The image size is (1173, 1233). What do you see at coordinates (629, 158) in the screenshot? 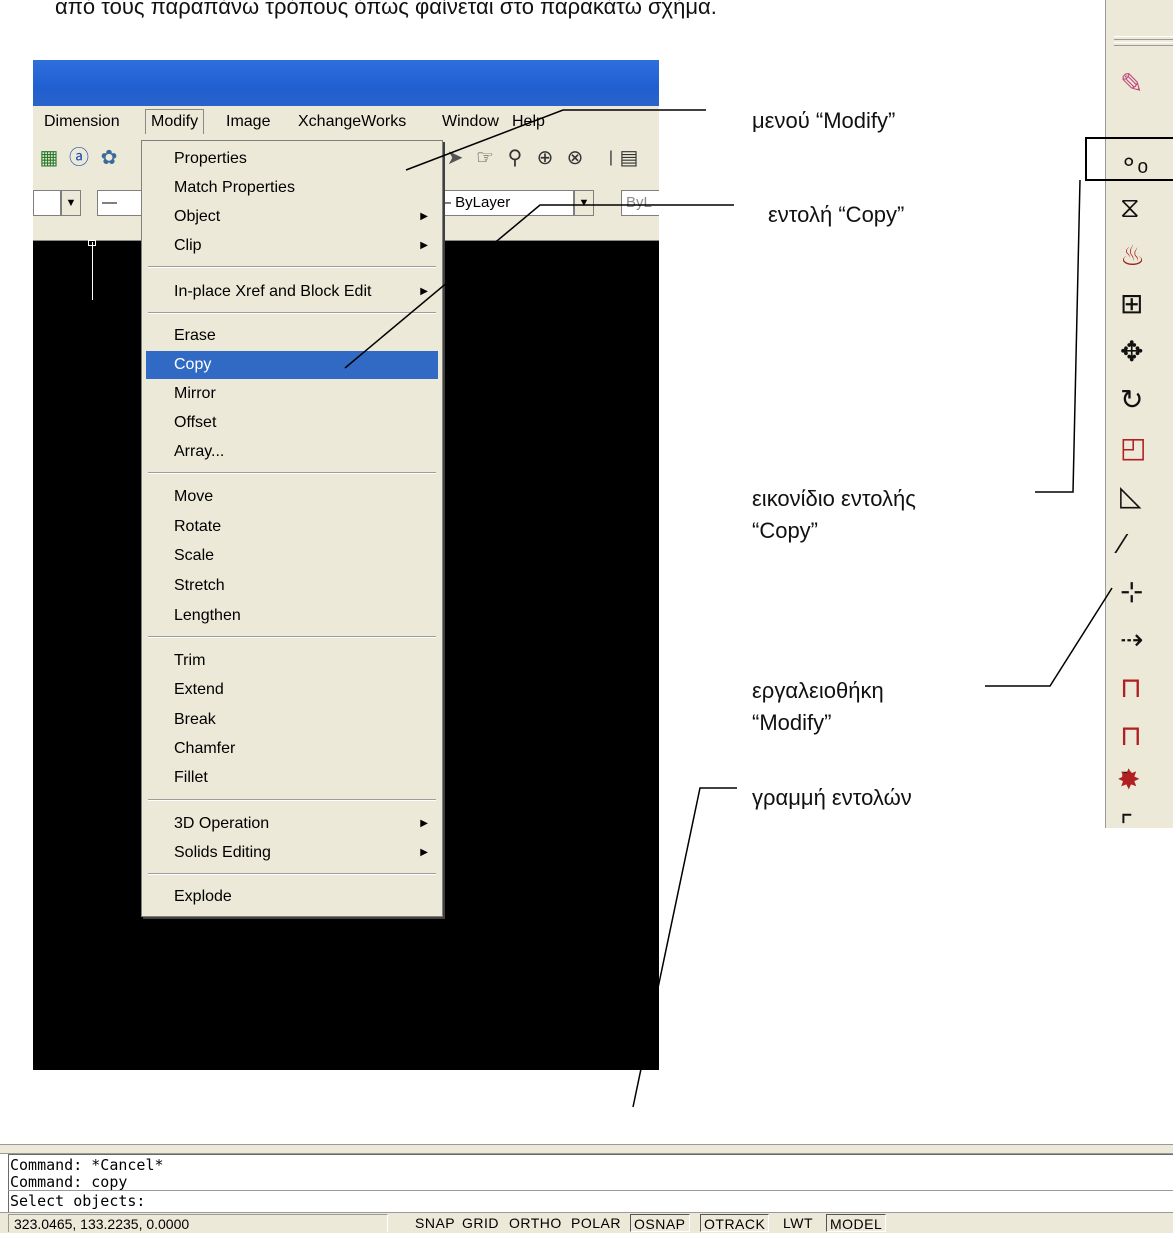
I see `properties-palette-icon: ▤` at bounding box center [629, 158].